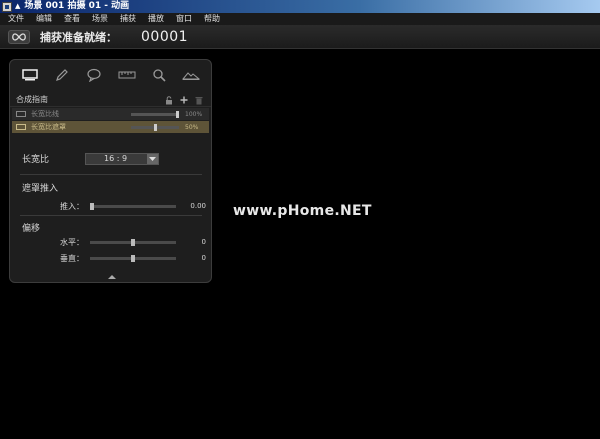  Describe the element at coordinates (300, 6) in the screenshot. I see `window-titlebar: ▲ 场景 001 拍摄 01 - 动画` at that location.